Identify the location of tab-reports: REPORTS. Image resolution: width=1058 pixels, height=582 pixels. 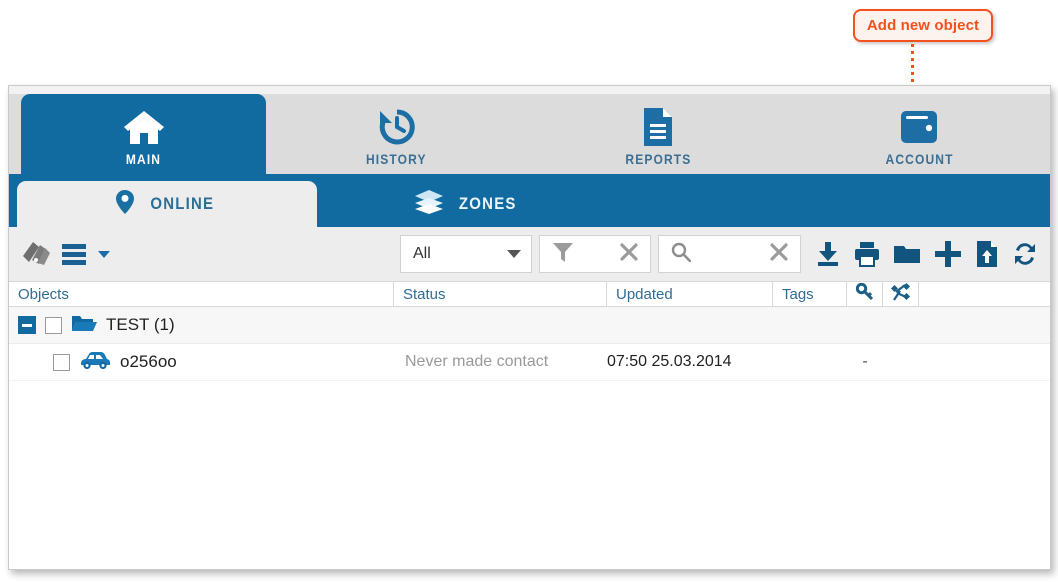
(657, 134).